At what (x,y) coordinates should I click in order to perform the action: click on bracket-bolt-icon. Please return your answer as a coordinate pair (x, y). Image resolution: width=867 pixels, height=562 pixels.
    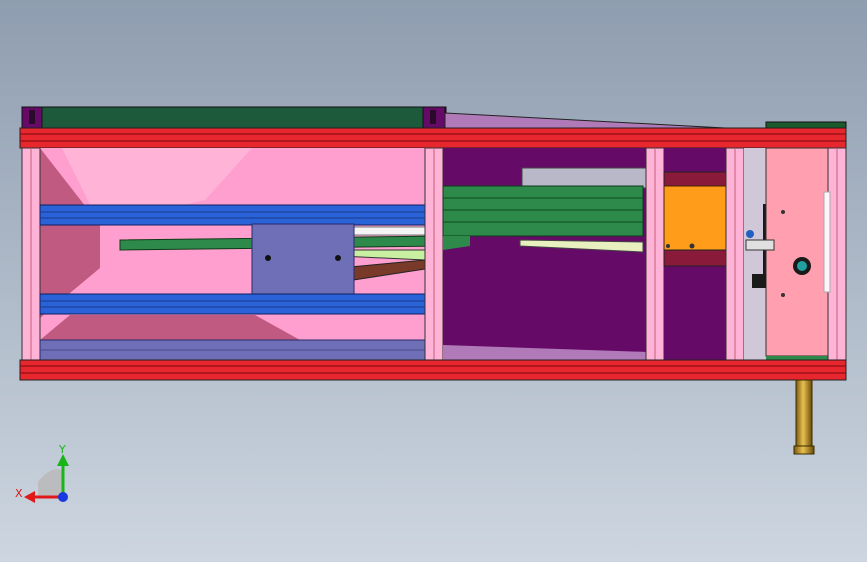
    Looking at the image, I should click on (750, 234).